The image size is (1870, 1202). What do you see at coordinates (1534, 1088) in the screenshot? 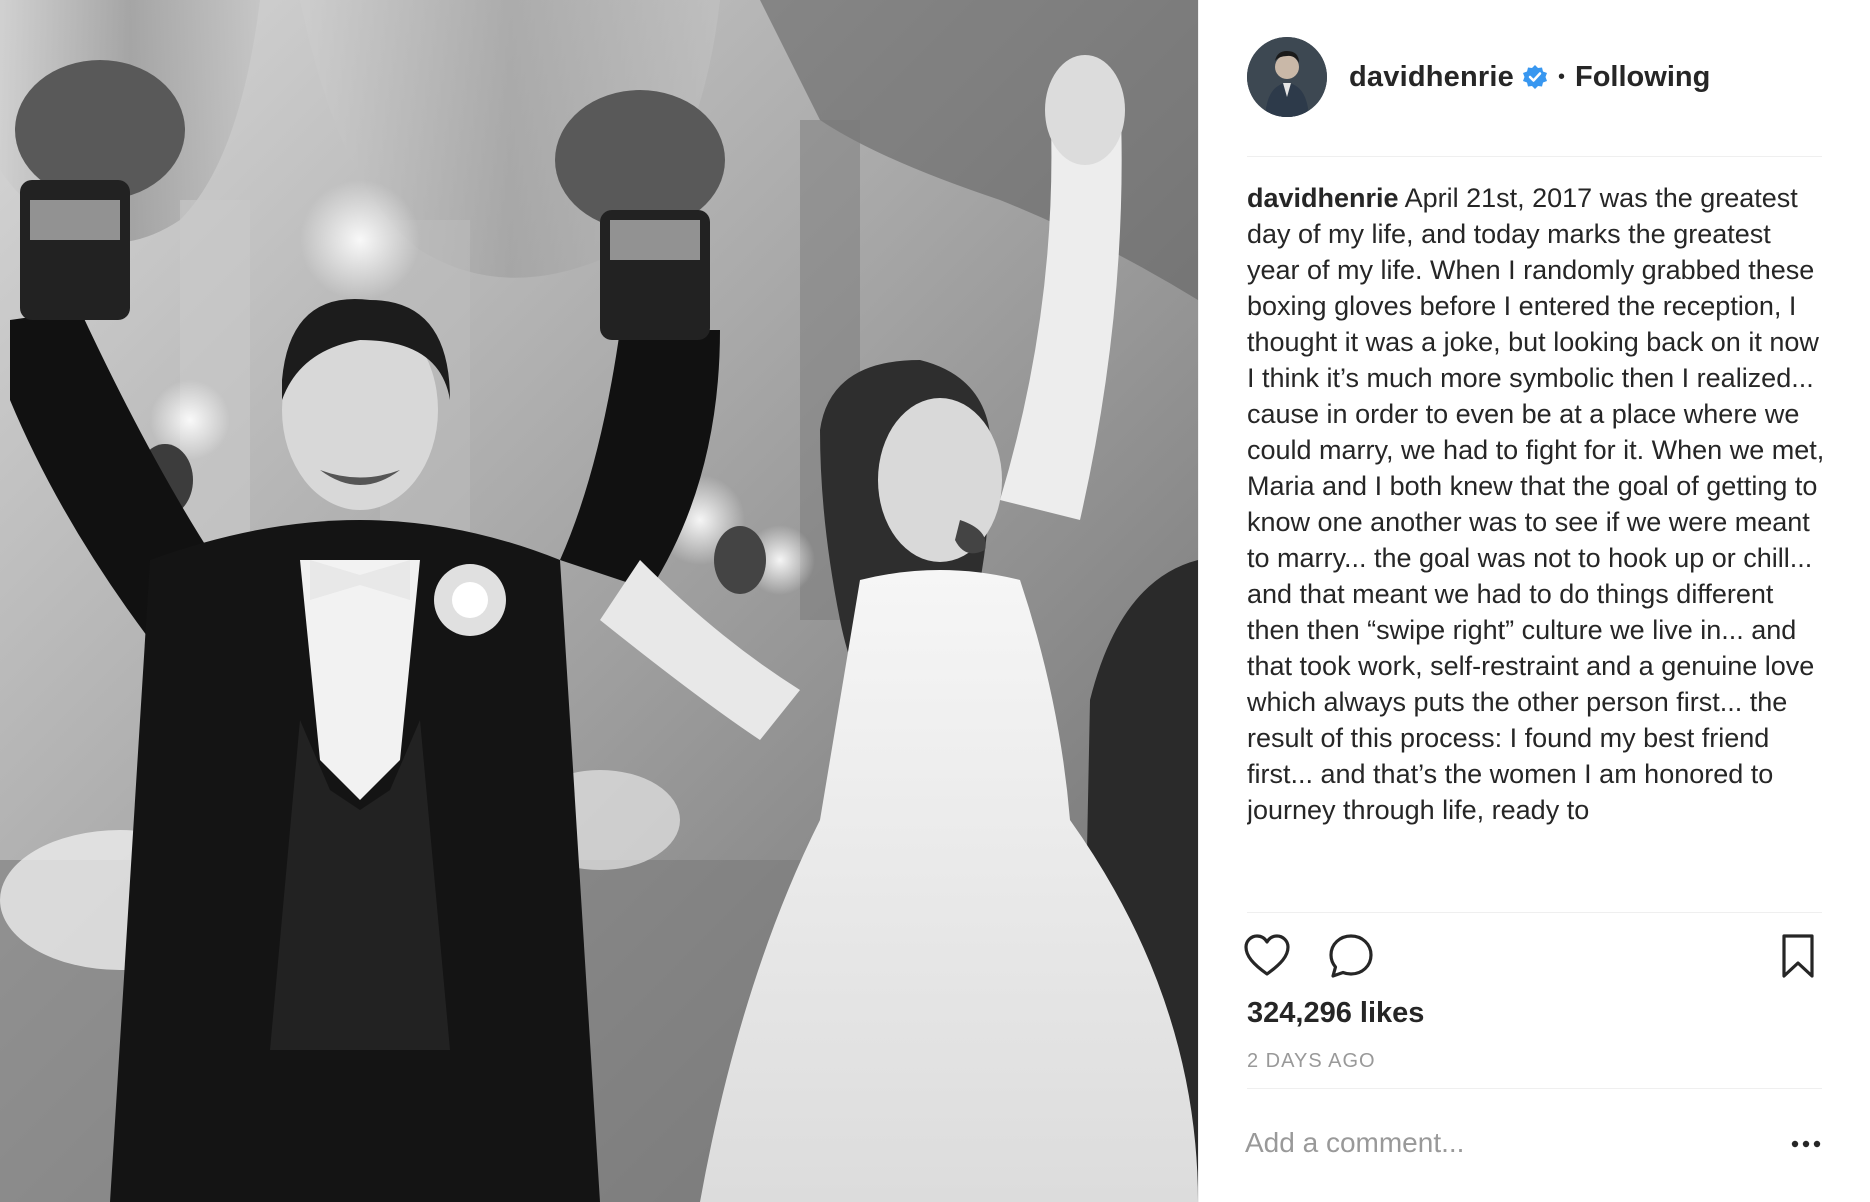
I see `comment-divider` at bounding box center [1534, 1088].